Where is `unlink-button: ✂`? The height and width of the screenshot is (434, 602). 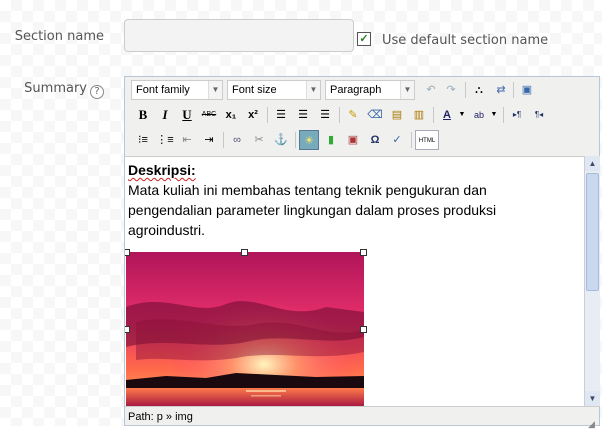
unlink-button: ✂ is located at coordinates (259, 140).